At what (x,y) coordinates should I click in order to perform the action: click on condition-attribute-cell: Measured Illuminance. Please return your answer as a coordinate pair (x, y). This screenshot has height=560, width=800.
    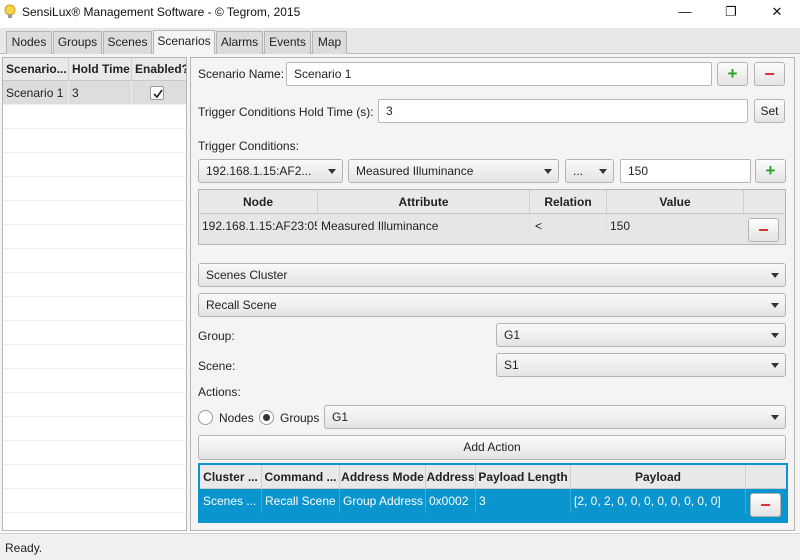
    Looking at the image, I should click on (424, 226).